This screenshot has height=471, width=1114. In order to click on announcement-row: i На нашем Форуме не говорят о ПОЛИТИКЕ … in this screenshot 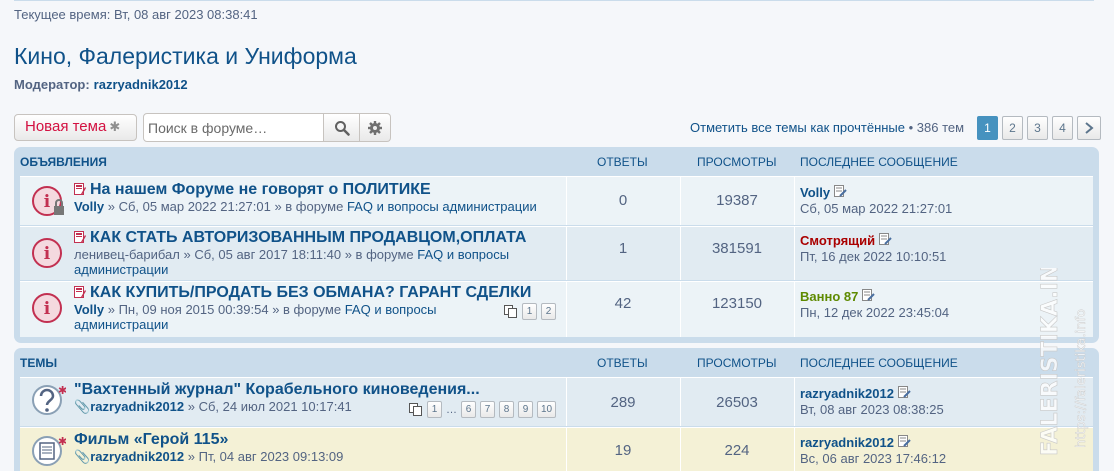, I will do `click(556, 200)`.